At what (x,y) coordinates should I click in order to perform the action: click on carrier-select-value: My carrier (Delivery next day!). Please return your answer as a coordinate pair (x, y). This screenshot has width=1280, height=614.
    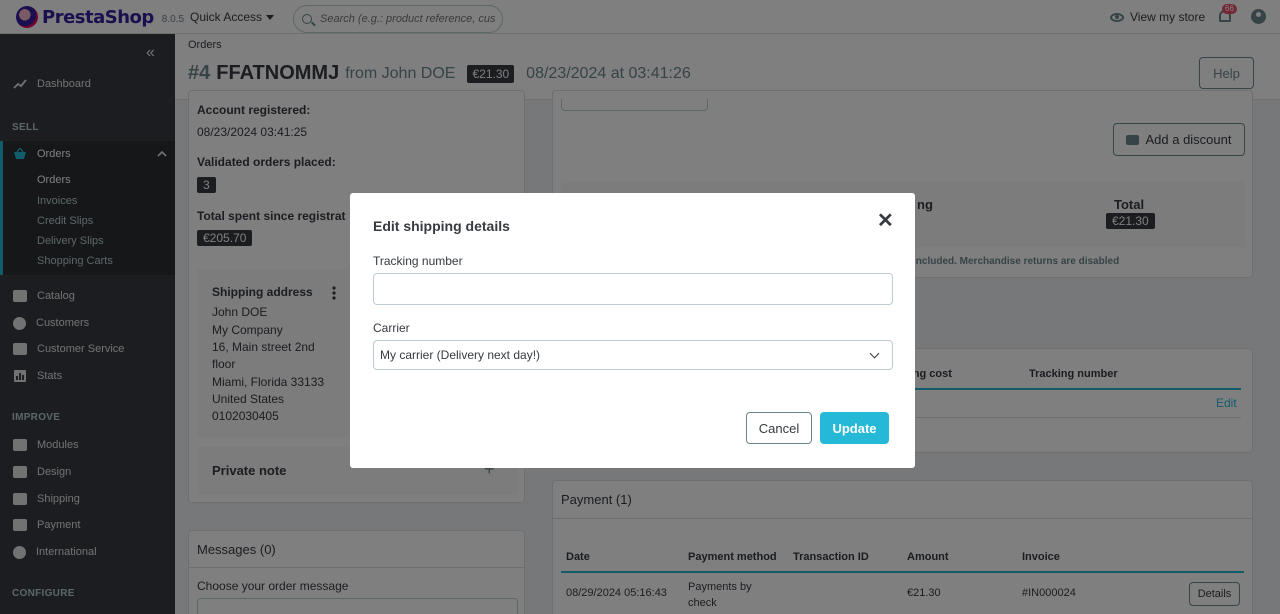
    Looking at the image, I should click on (460, 355).